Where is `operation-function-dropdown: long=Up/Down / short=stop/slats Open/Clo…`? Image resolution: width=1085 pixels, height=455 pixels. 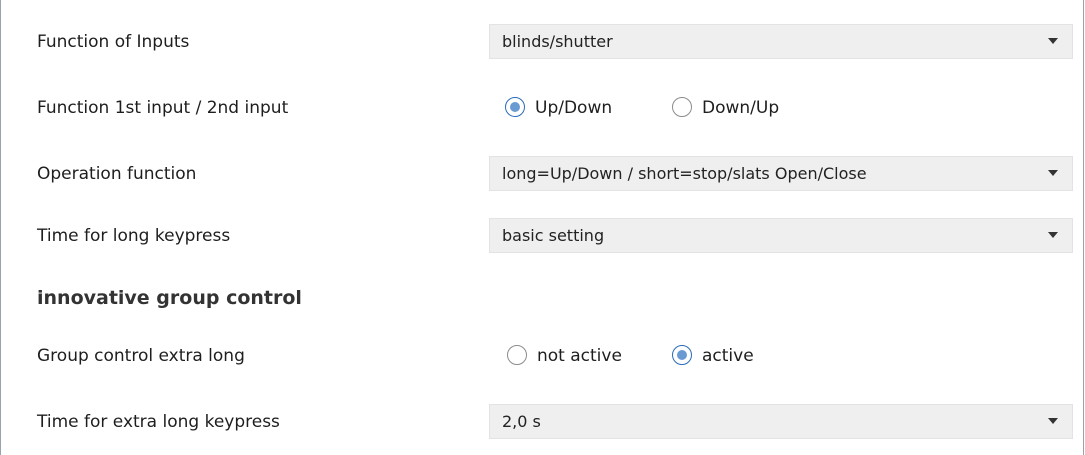
operation-function-dropdown: long=Up/Down / short=stop/slats Open/Clo… is located at coordinates (781, 173).